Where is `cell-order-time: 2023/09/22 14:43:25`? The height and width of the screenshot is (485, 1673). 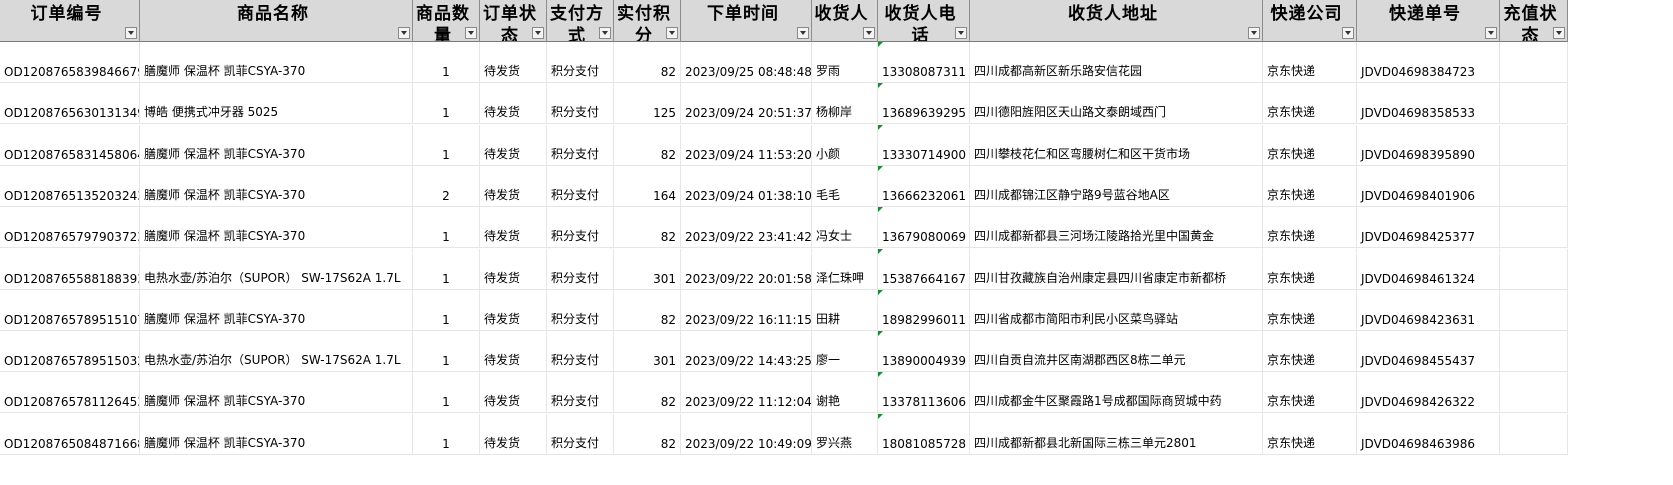
cell-order-time: 2023/09/22 14:43:25 is located at coordinates (746, 352).